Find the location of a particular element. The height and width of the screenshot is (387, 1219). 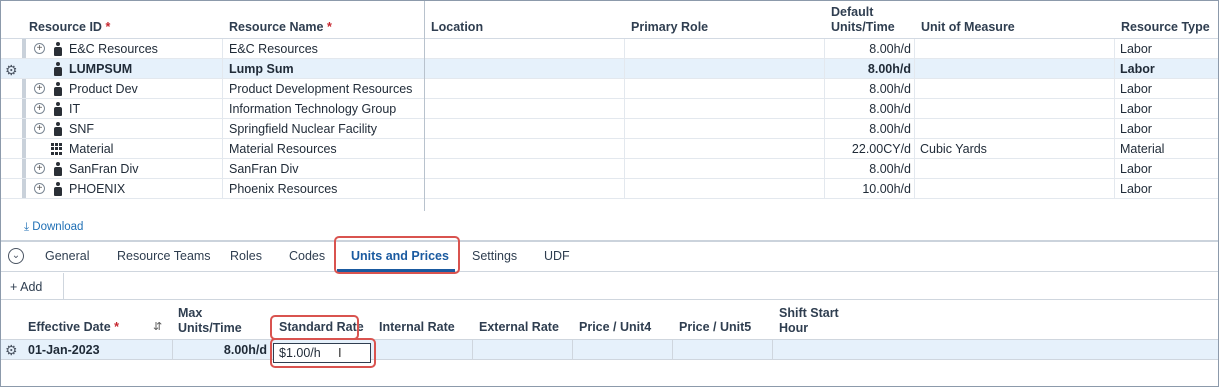

table-row: LUMPSUM Lump Sum 8.00h/d Labor is located at coordinates (609, 69).